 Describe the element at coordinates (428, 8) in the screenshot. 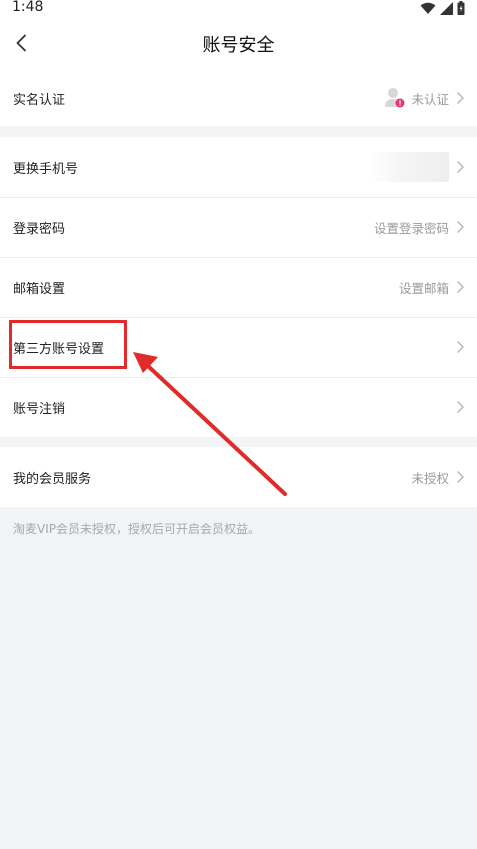

I see `wifi-icon` at that location.